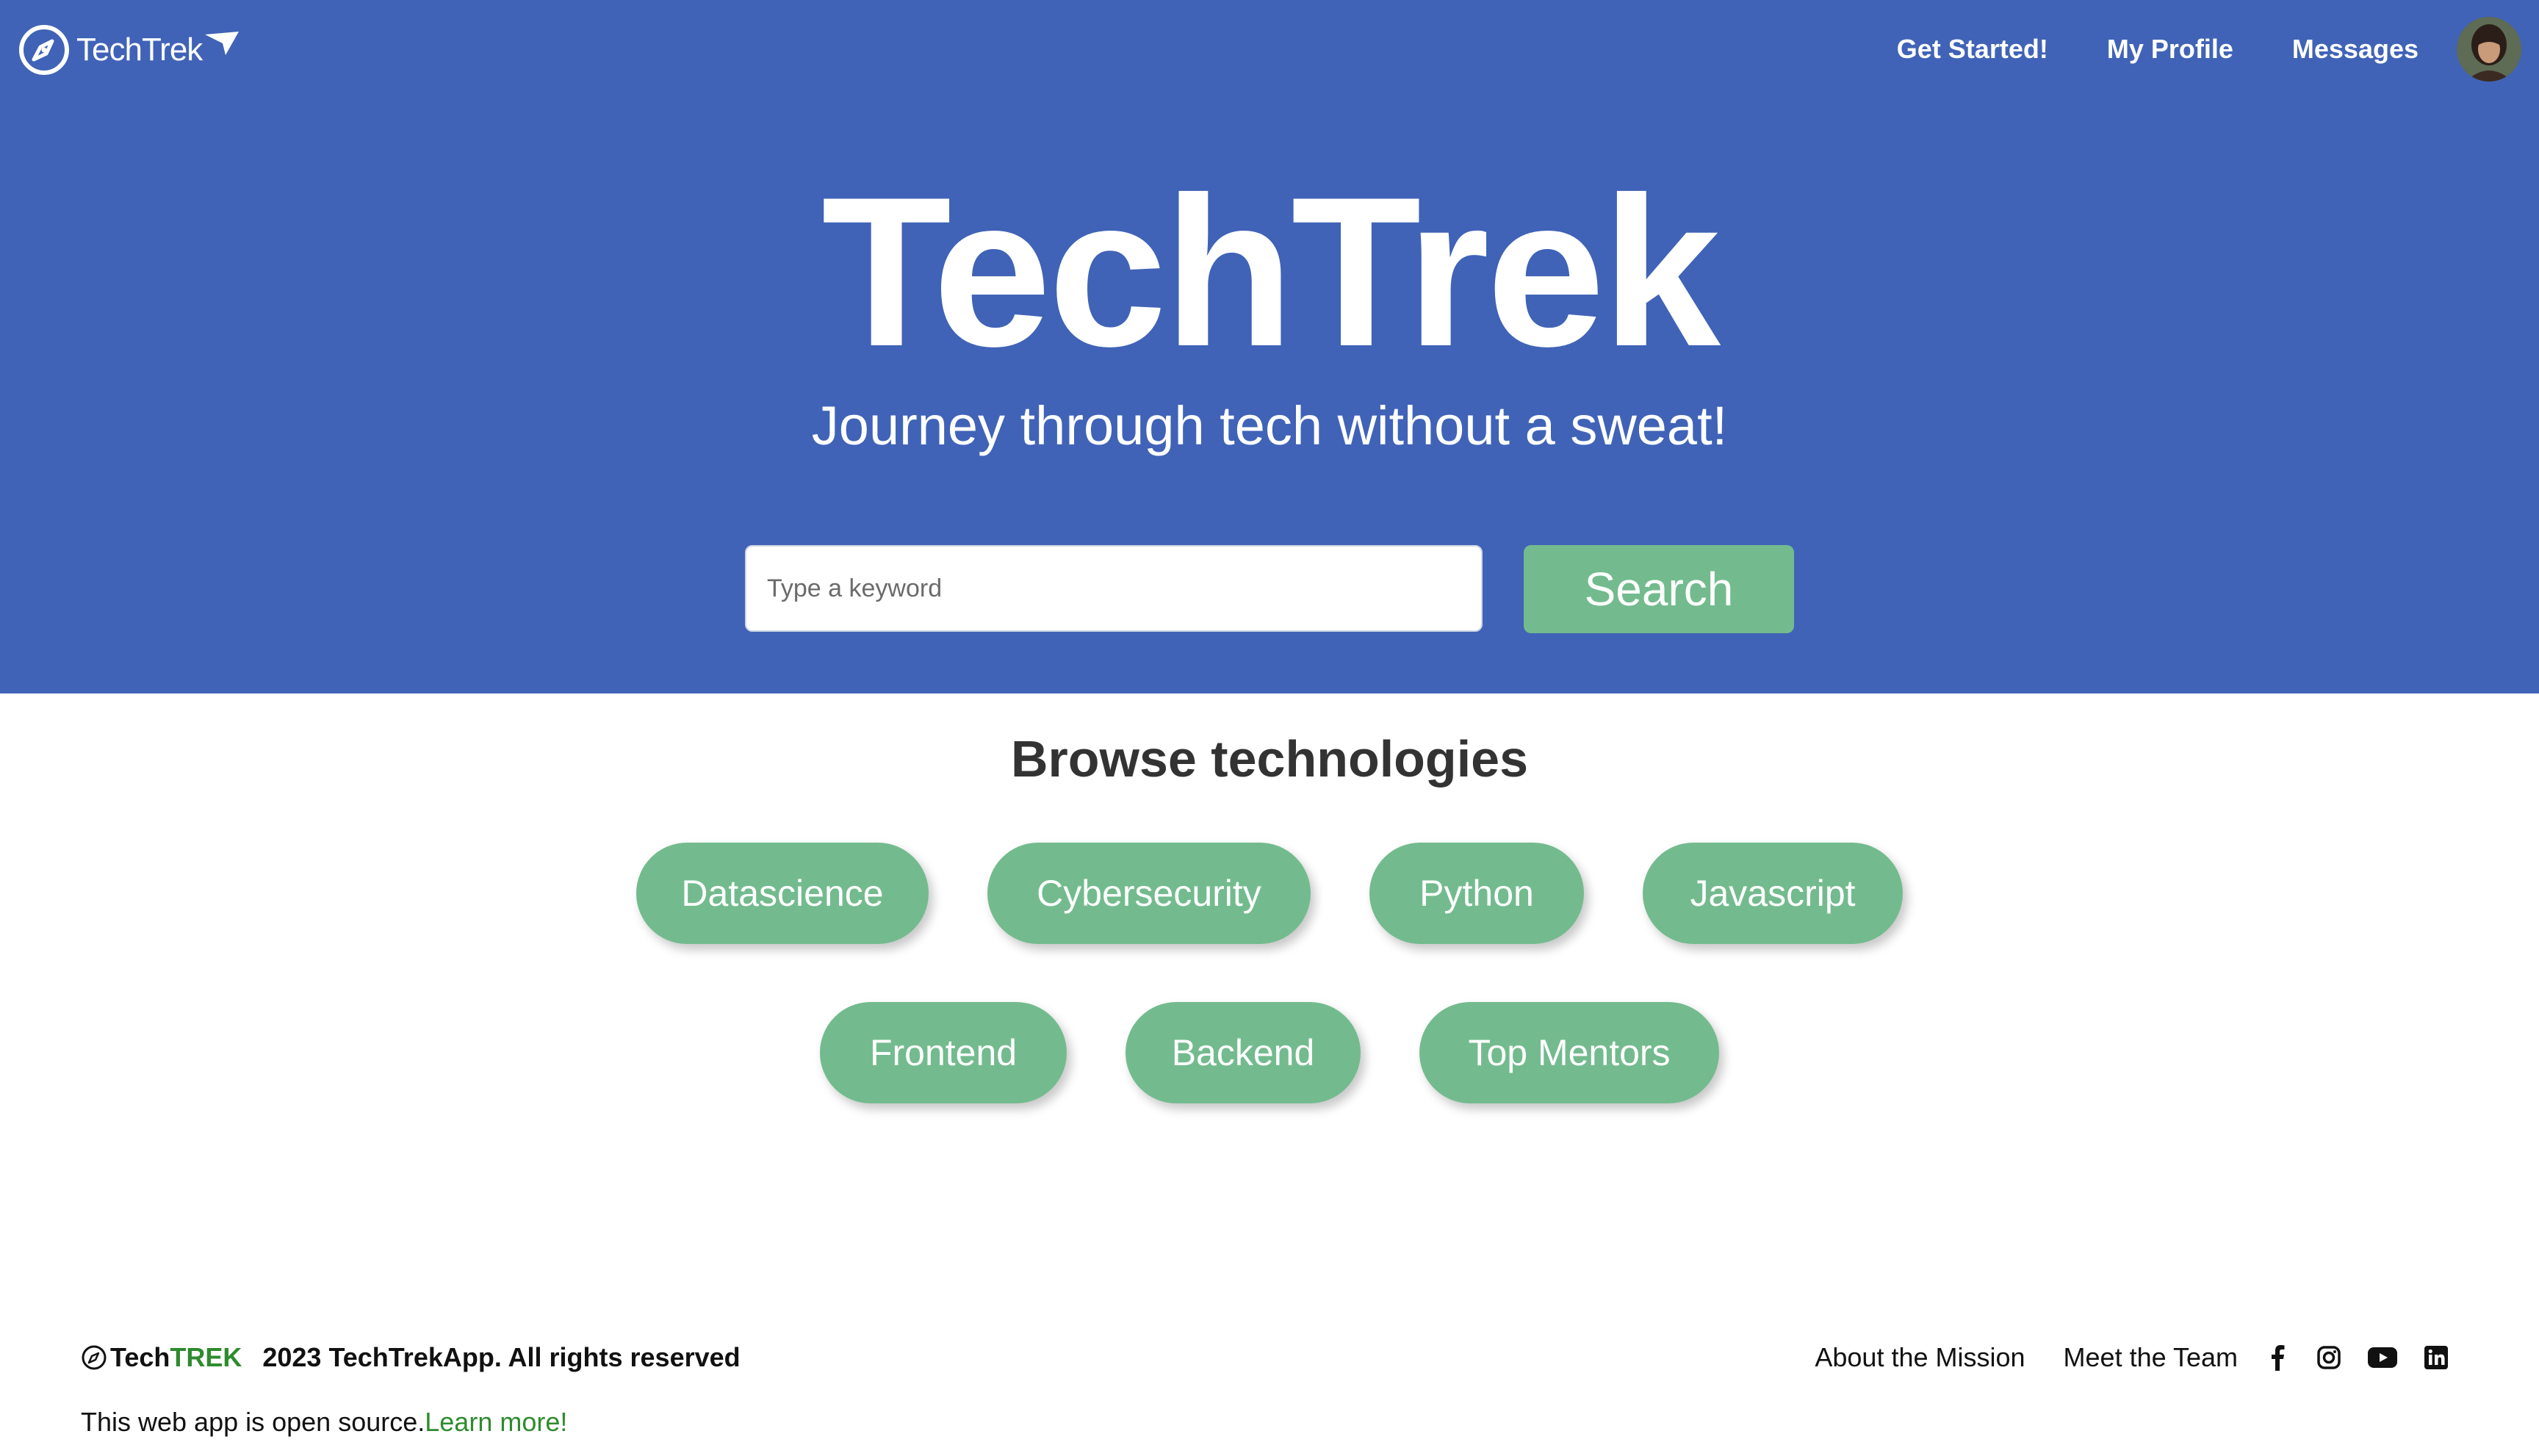 The image size is (2539, 1456). I want to click on chip-javascript: Javascript, so click(1773, 894).